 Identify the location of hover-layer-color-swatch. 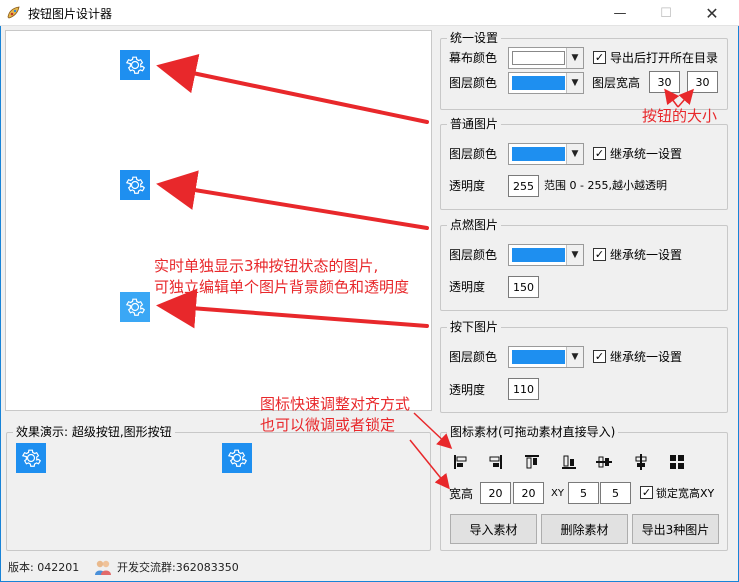
(538, 255).